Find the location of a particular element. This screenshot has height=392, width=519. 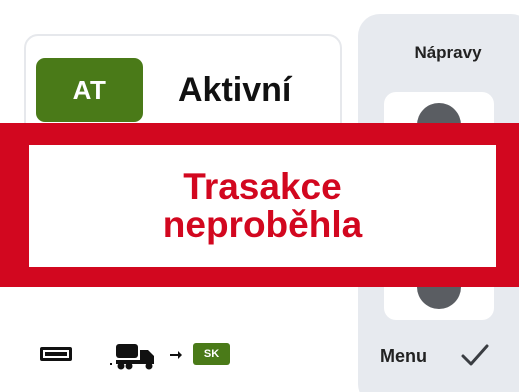

alert-message: Trasakce neproběhla is located at coordinates (262, 206).